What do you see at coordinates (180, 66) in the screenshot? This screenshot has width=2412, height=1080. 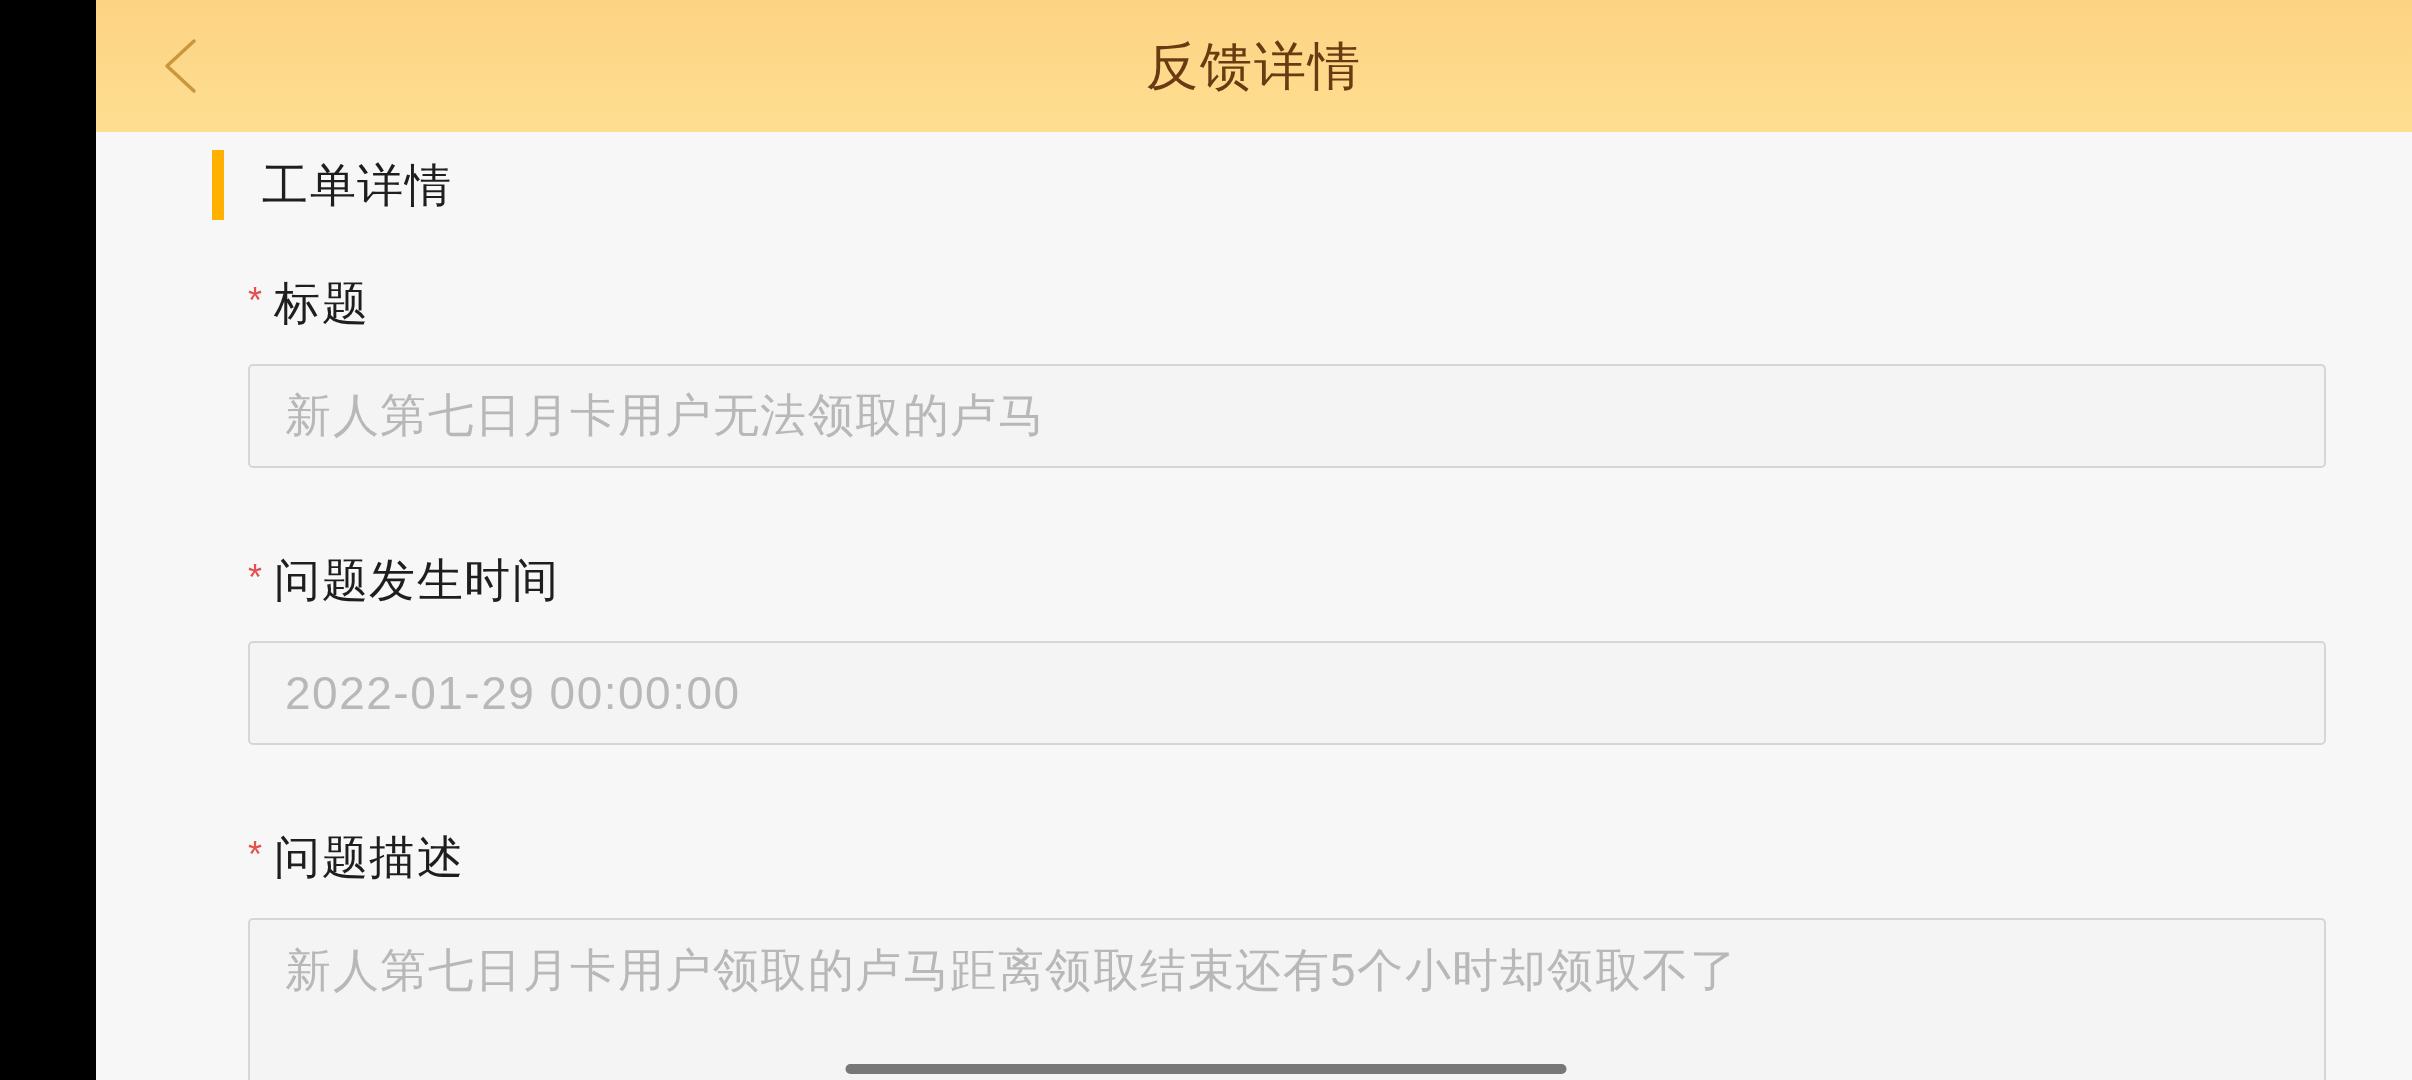 I see `chevron-left-icon` at bounding box center [180, 66].